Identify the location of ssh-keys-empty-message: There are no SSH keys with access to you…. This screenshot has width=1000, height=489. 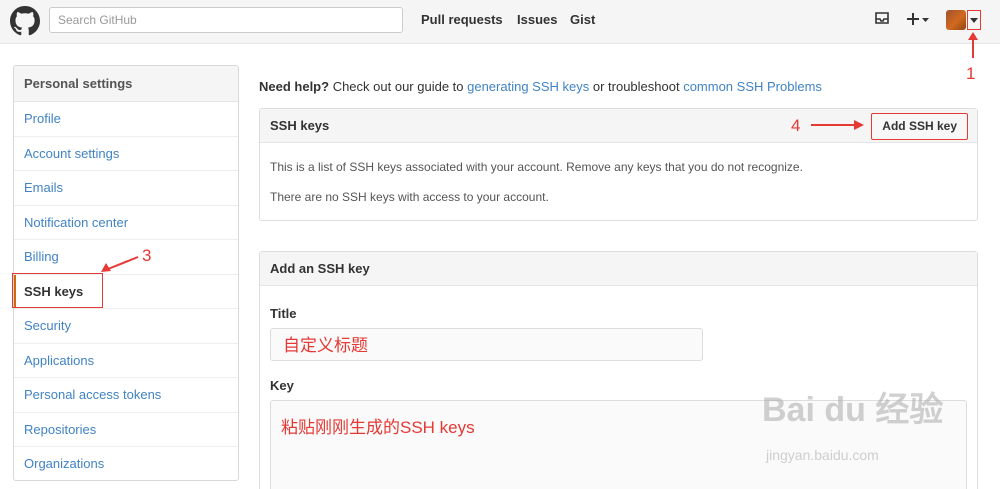
(409, 197).